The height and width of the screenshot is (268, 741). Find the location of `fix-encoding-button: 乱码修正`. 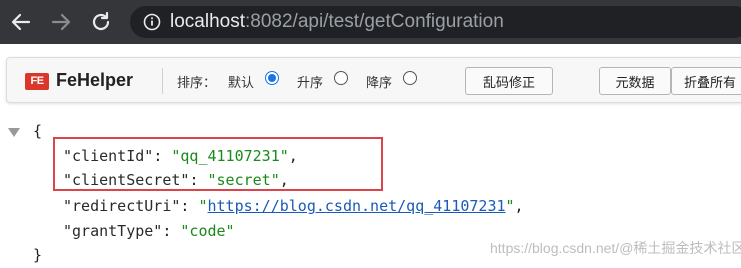

fix-encoding-button: 乱码修正 is located at coordinates (509, 81).